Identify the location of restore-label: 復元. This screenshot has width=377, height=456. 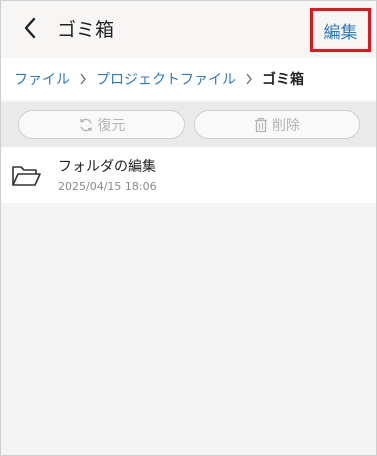
(111, 125).